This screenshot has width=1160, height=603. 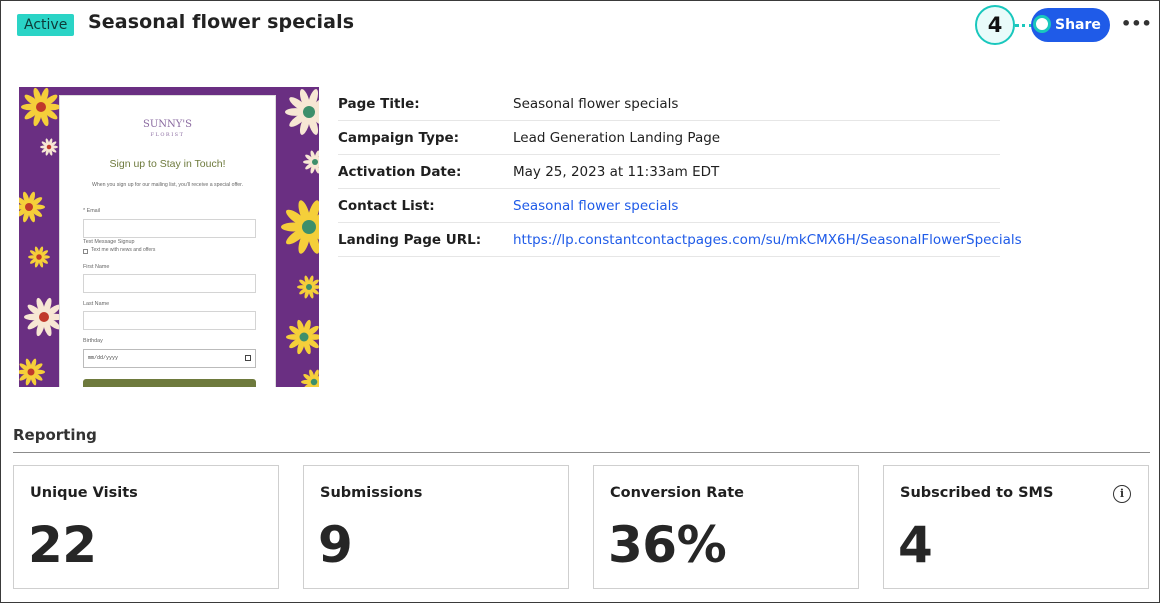 What do you see at coordinates (169, 383) in the screenshot?
I see `form-submit-button` at bounding box center [169, 383].